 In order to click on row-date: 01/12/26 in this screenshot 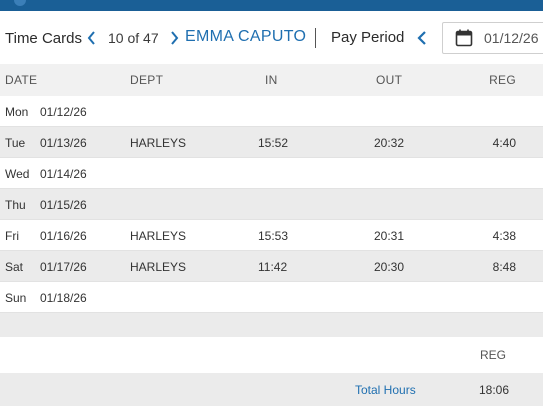, I will do `click(63, 112)`.